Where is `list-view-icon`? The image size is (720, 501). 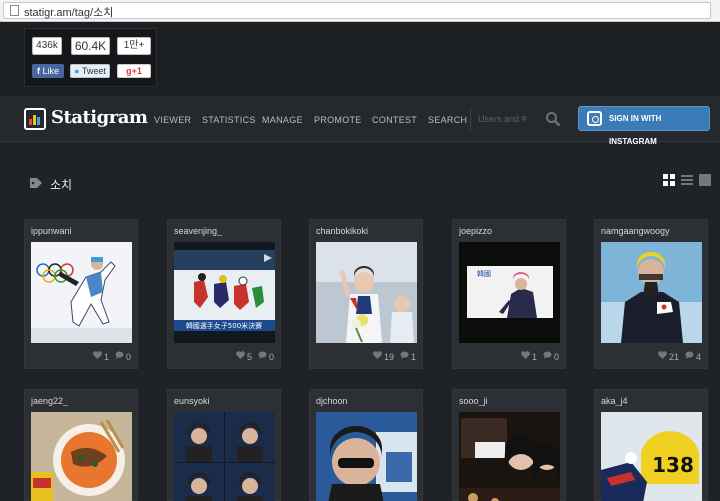 list-view-icon is located at coordinates (687, 180).